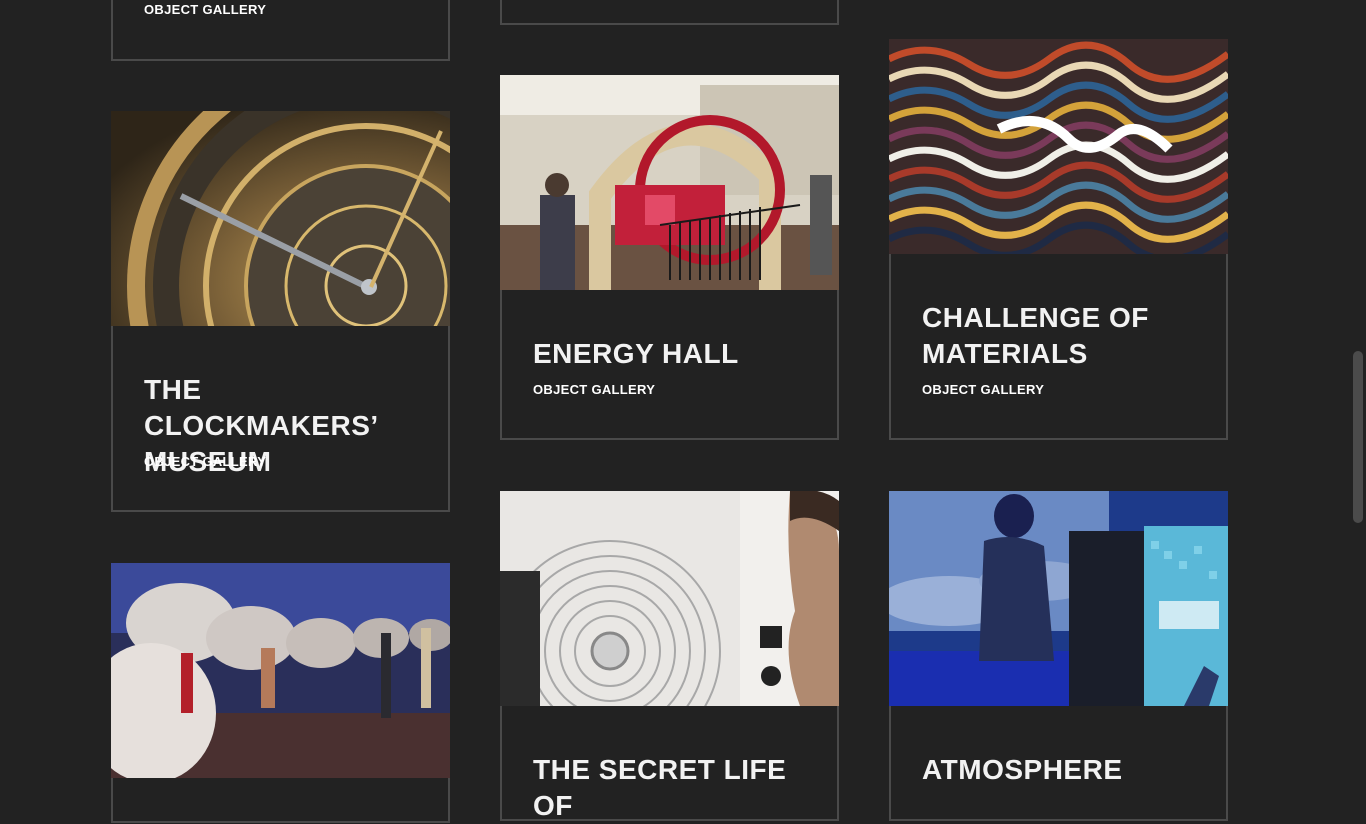 The width and height of the screenshot is (1366, 824). Describe the element at coordinates (1358, 437) in the screenshot. I see `page-scrollbar-thumb` at that location.